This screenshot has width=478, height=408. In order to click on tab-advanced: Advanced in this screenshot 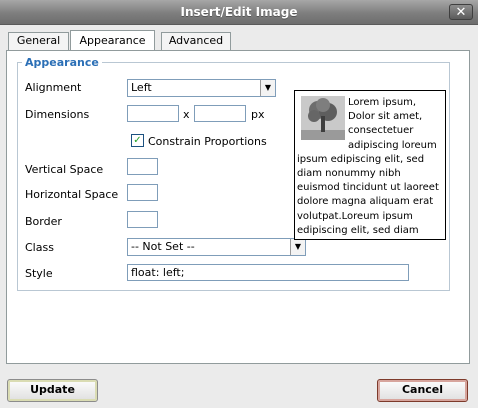, I will do `click(196, 41)`.